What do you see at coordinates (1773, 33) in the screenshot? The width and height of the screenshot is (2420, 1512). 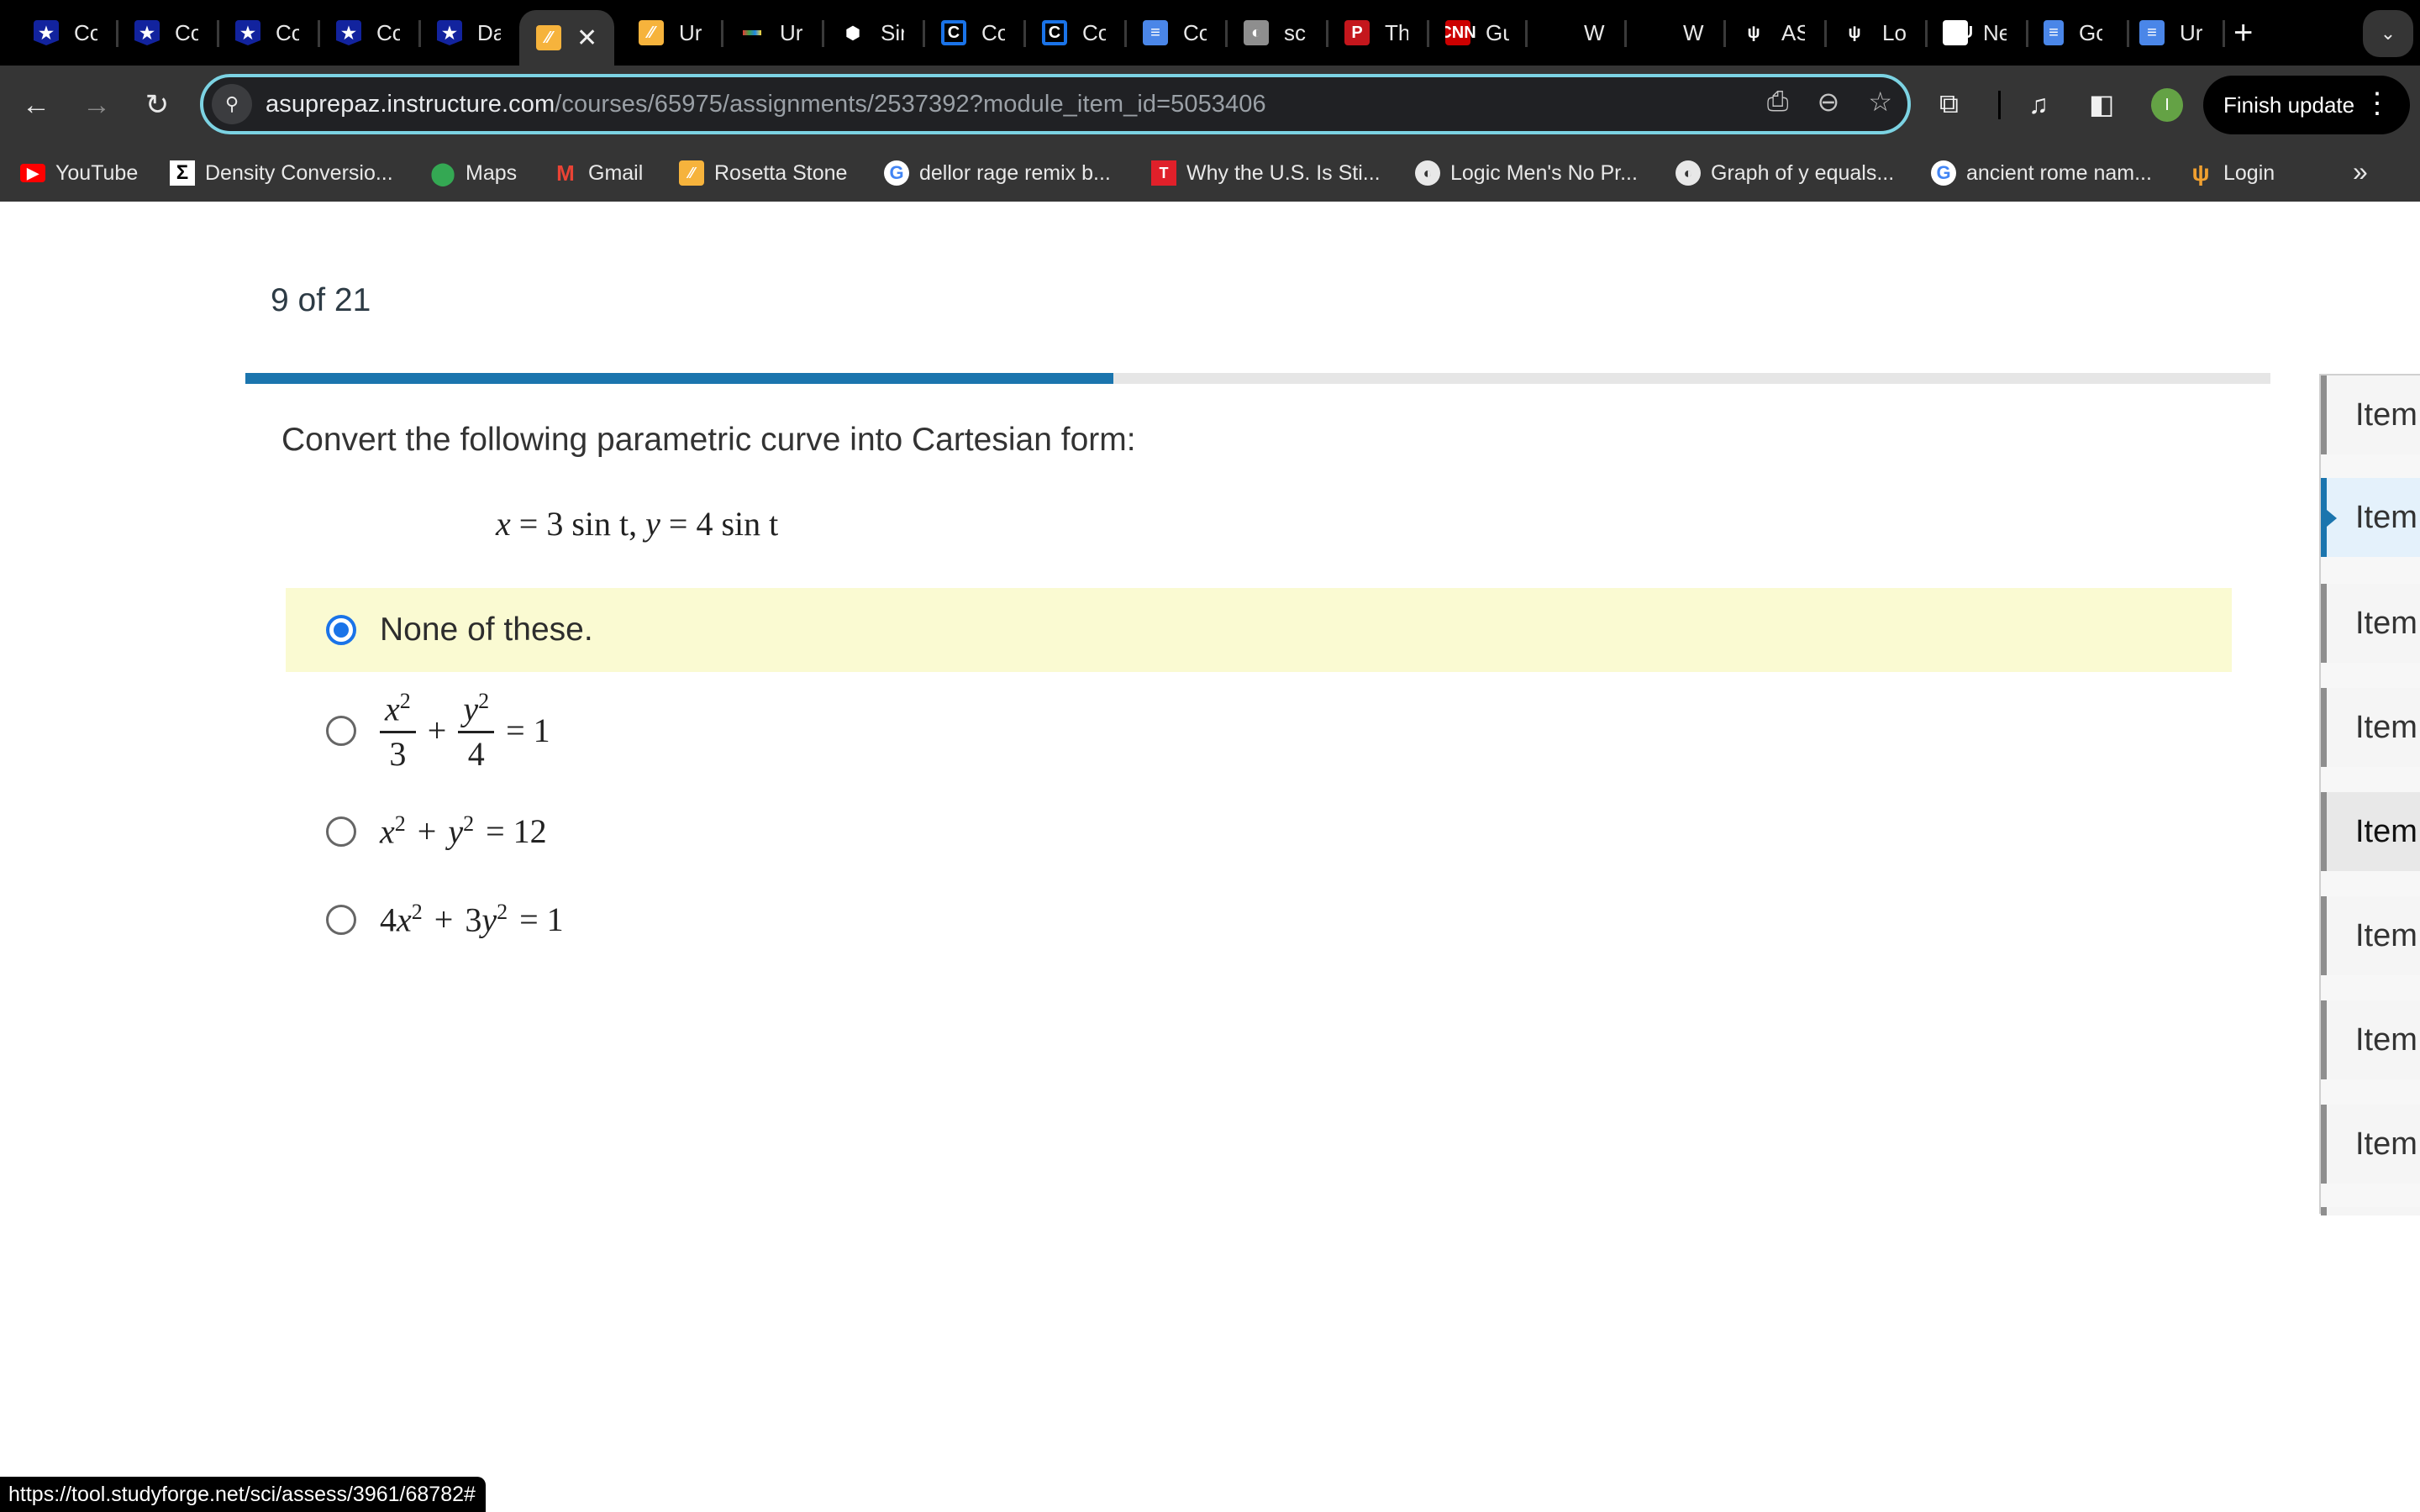 I see `browser-tab: ψ AS` at bounding box center [1773, 33].